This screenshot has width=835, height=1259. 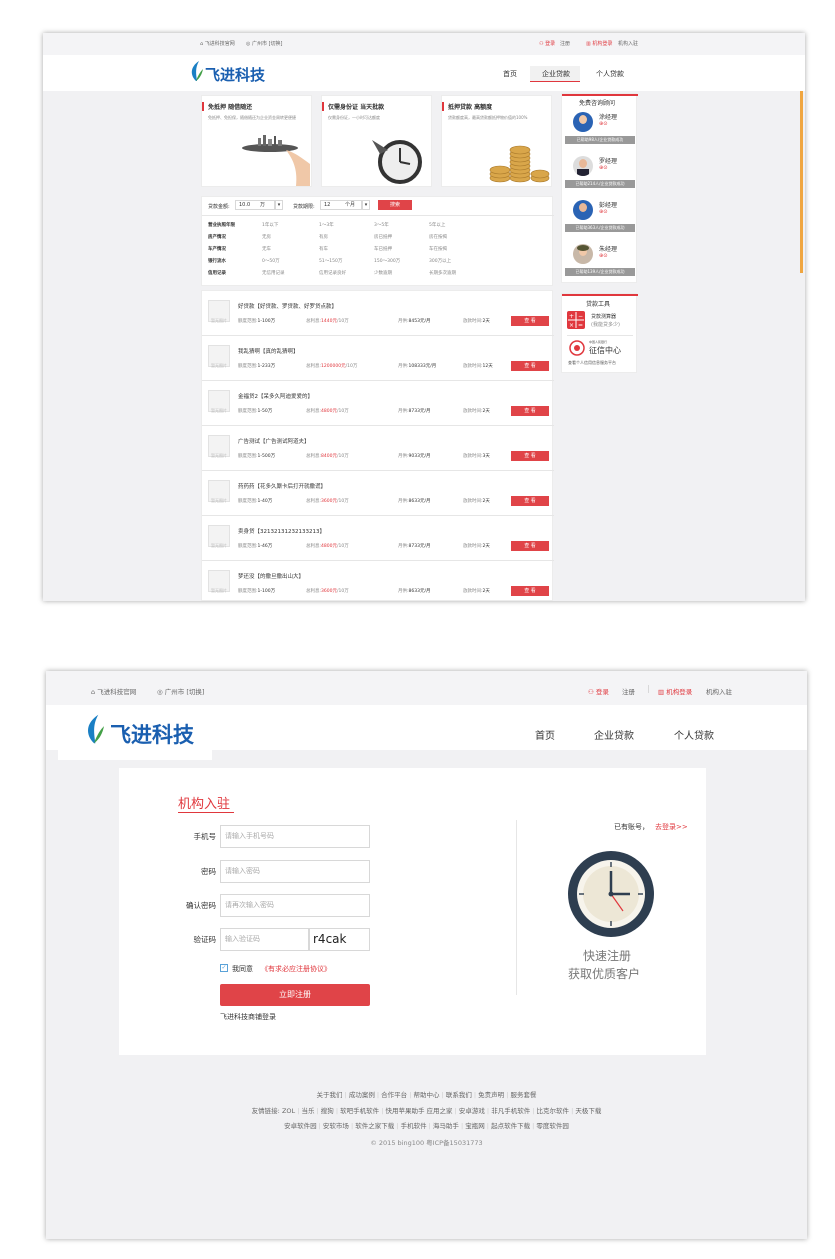 What do you see at coordinates (271, 261) in the screenshot?
I see `filter-option: 0～50万` at bounding box center [271, 261].